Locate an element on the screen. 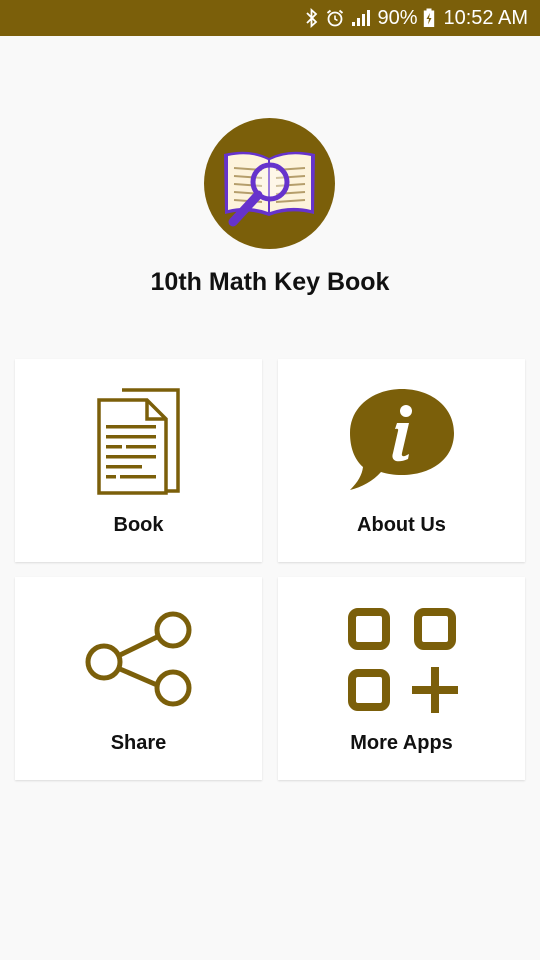 This screenshot has width=540, height=960. apps-grid-plus-icon is located at coordinates (403, 660).